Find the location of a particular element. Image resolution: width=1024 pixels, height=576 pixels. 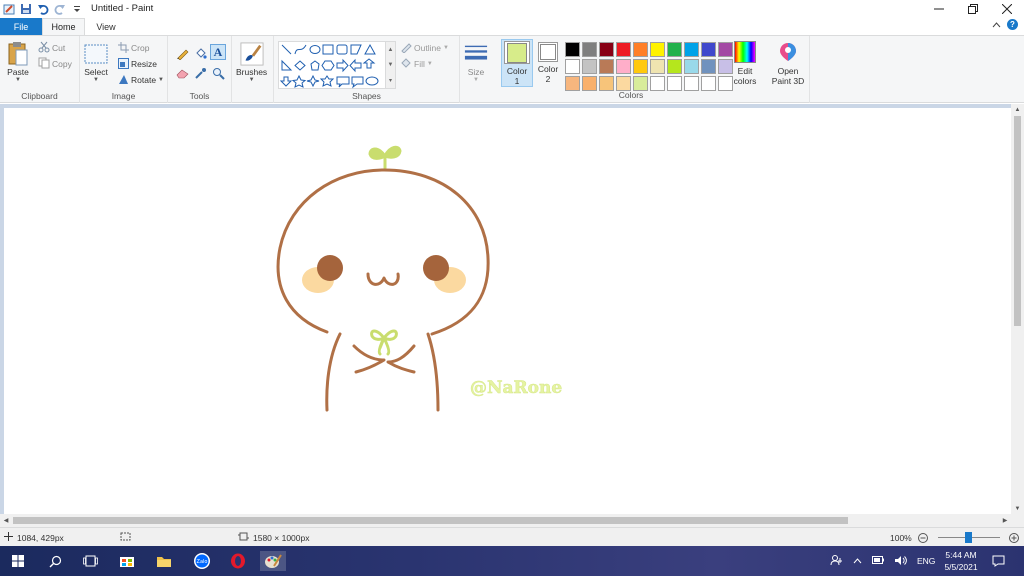

color-picker-icon is located at coordinates (200, 73).